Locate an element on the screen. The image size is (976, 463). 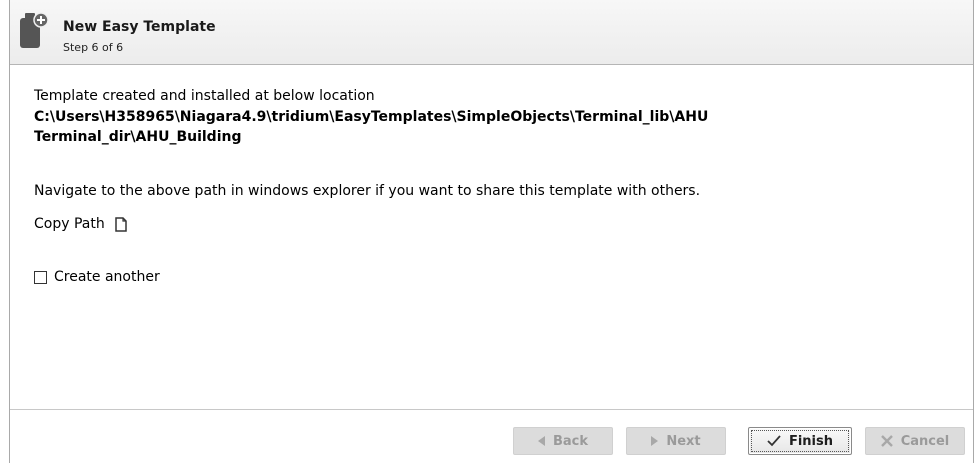
copy-path-row: Copy Path is located at coordinates (80, 224).